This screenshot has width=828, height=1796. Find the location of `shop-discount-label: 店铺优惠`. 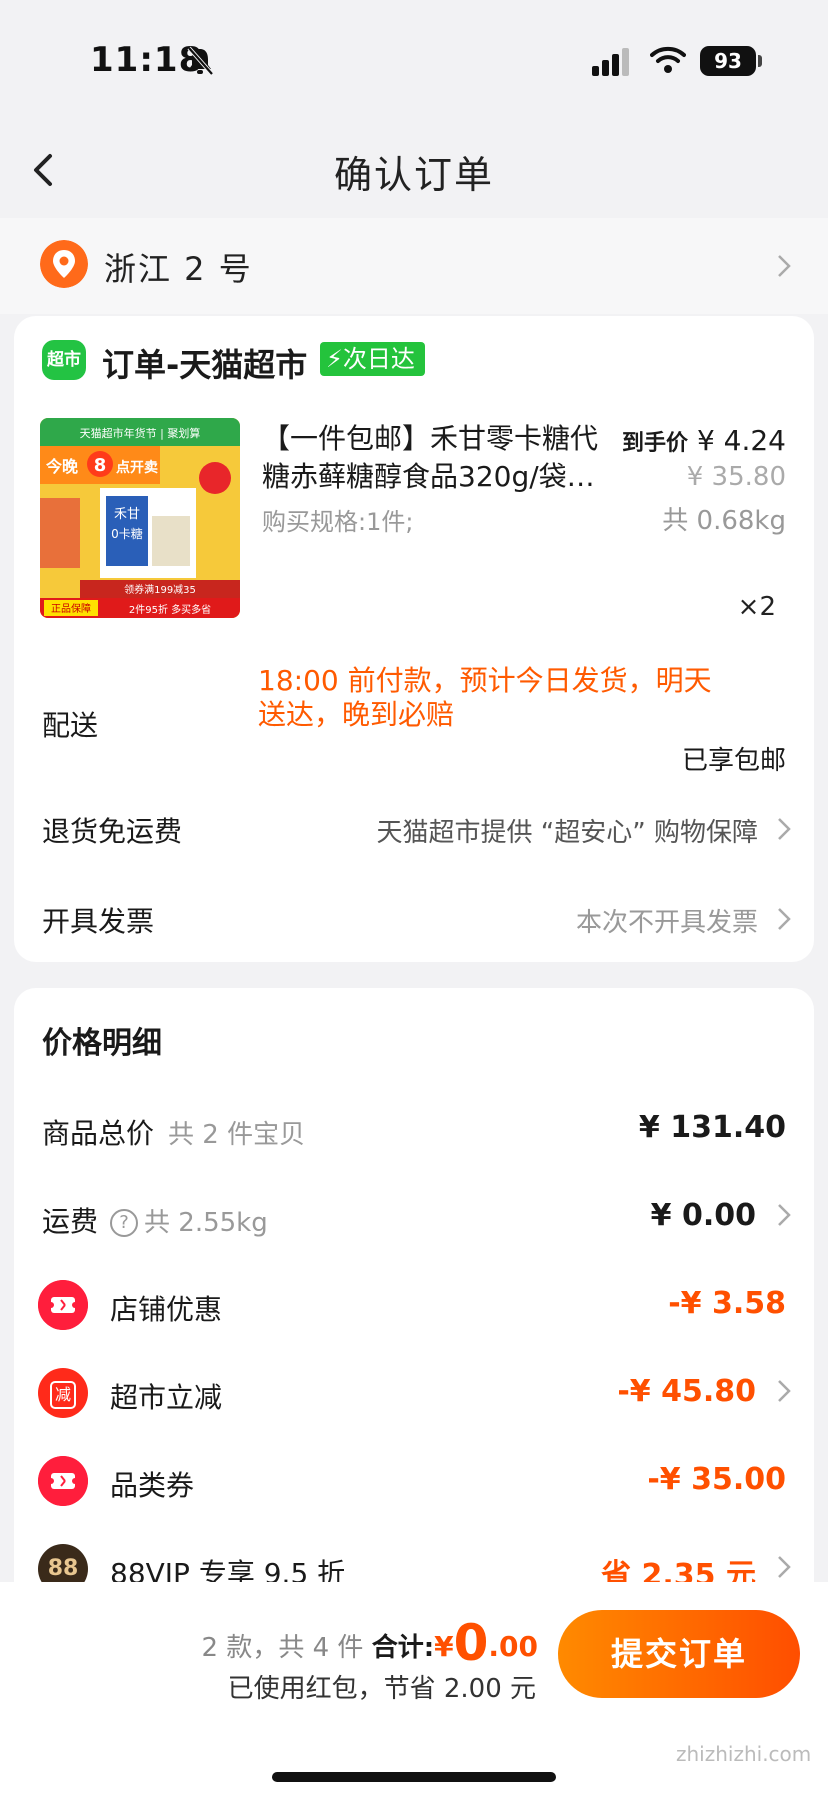

shop-discount-label: 店铺优惠 is located at coordinates (166, 1309).